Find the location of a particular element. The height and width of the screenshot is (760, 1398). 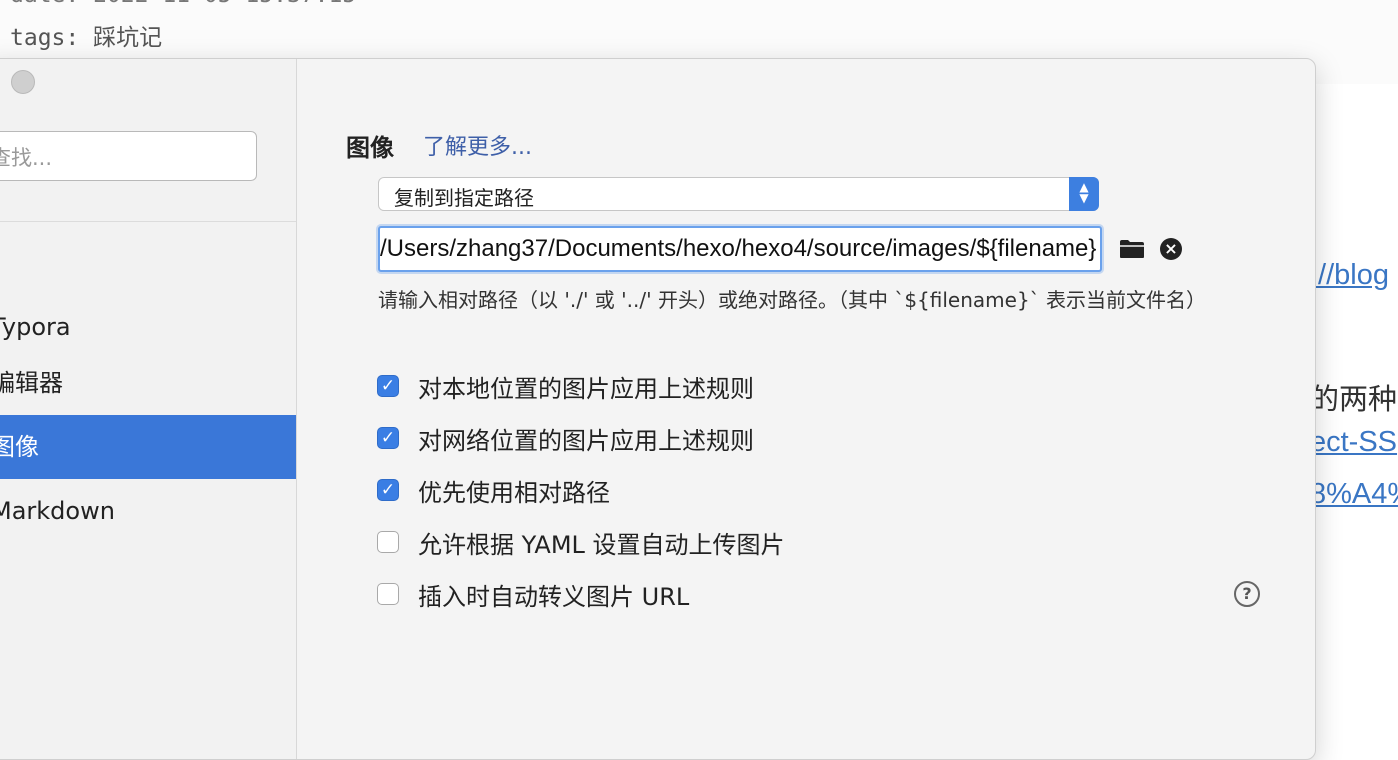

option-label: 对本地位置的图片应用上述规则 is located at coordinates (586, 388).